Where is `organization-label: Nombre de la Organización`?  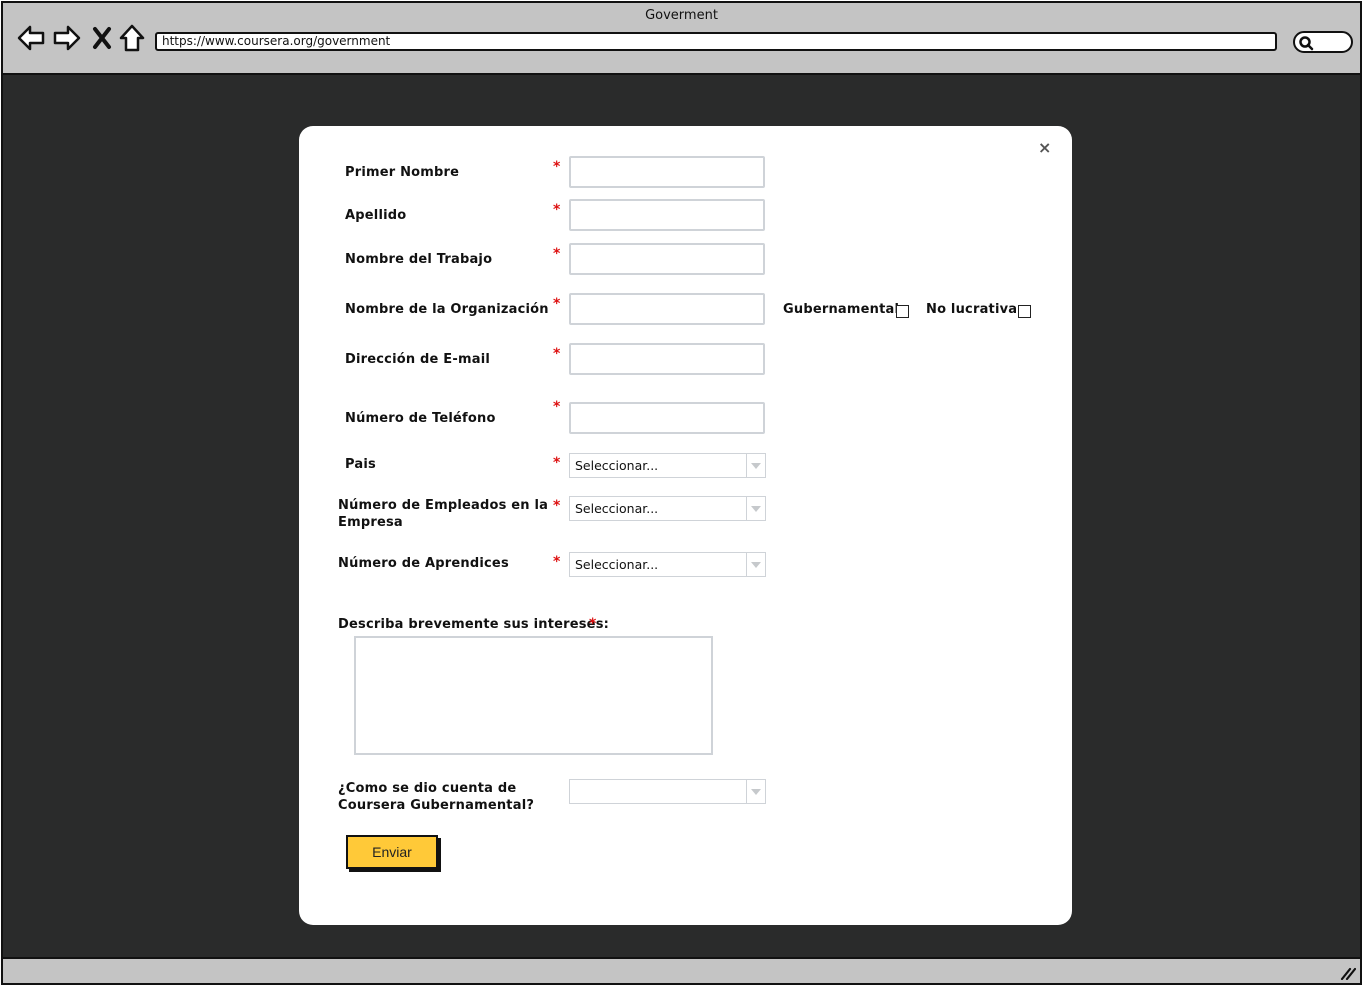
organization-label: Nombre de la Organización is located at coordinates (447, 309).